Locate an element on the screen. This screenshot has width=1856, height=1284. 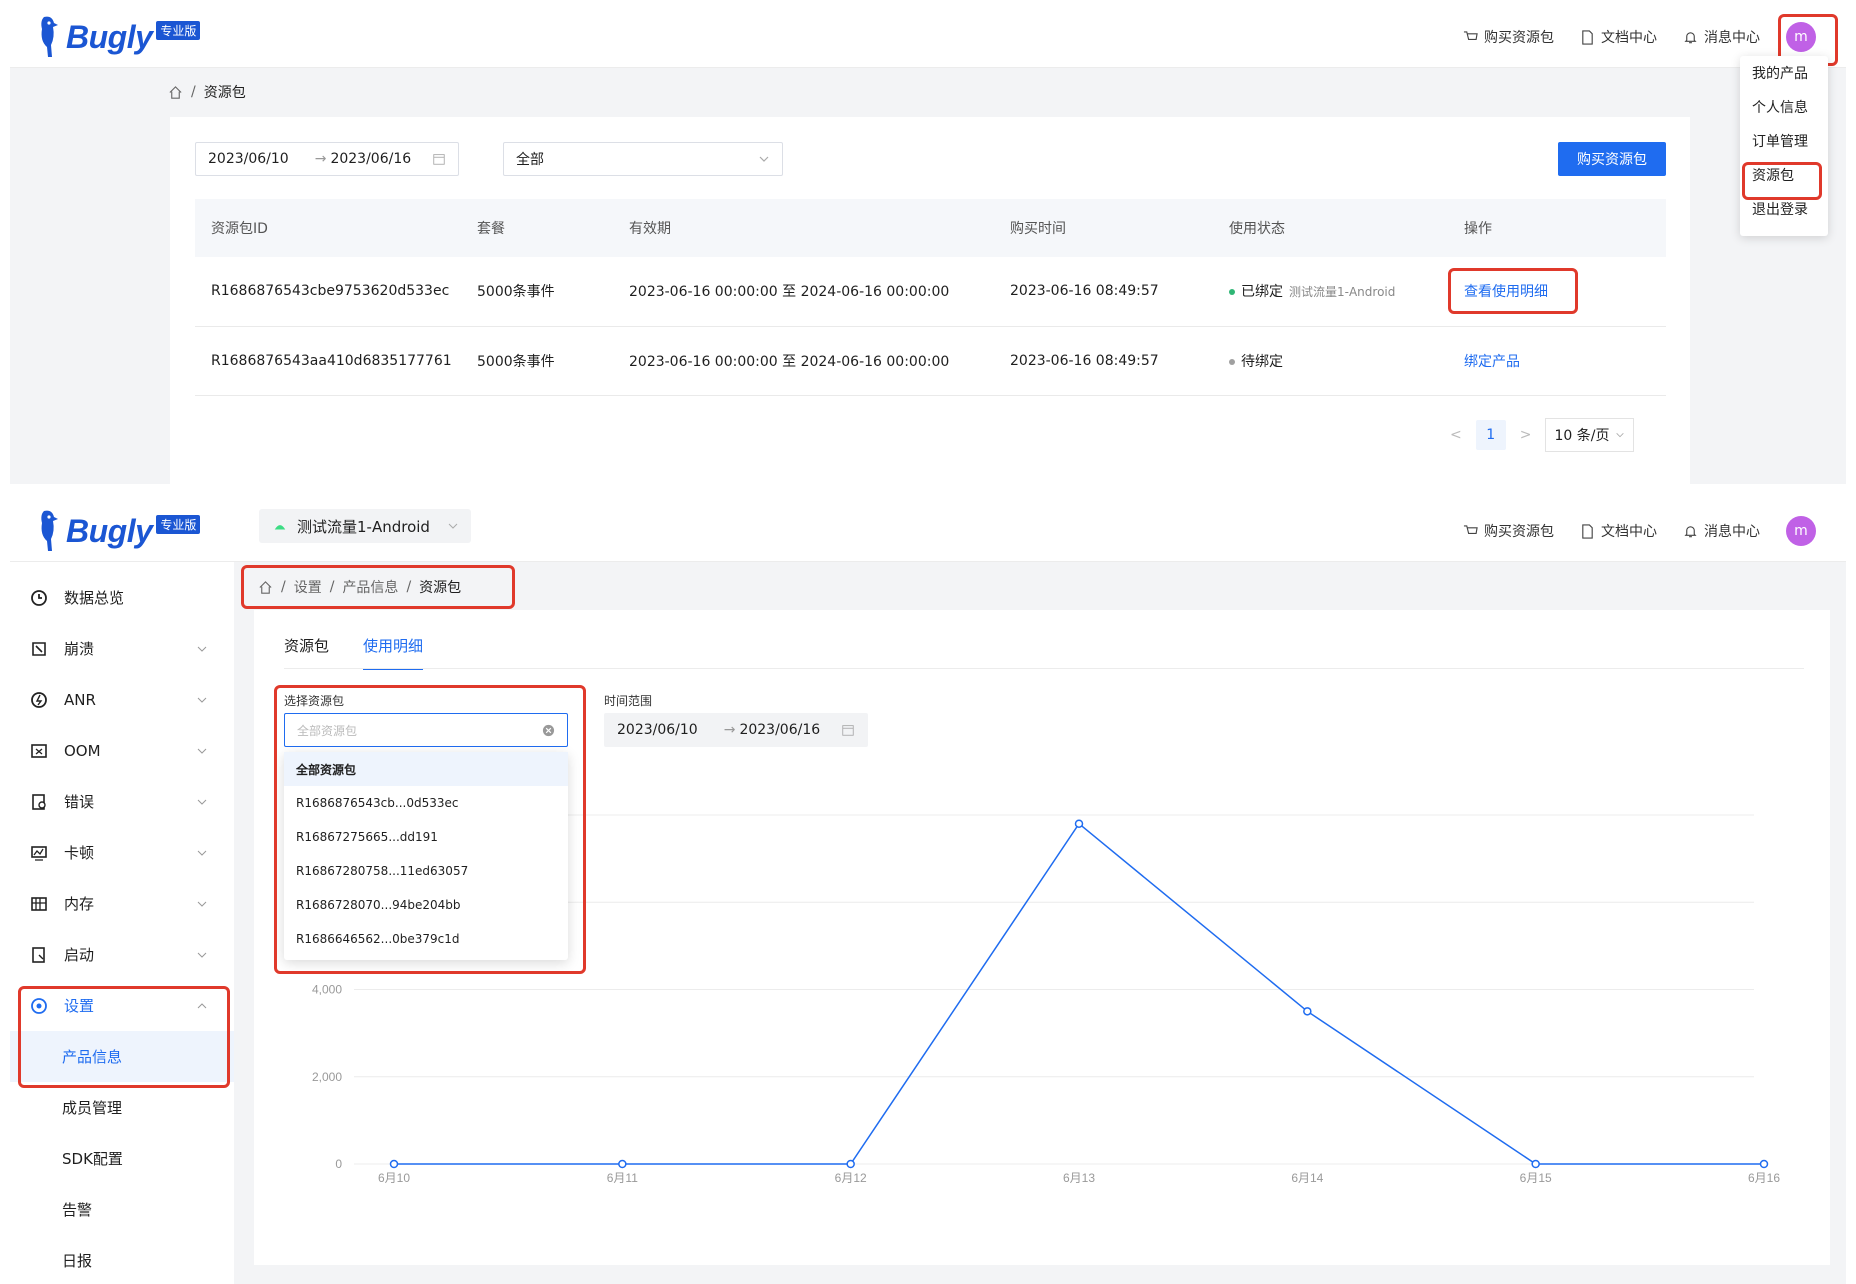
sidebar-item-crash: 崩溃 is located at coordinates (122, 648).